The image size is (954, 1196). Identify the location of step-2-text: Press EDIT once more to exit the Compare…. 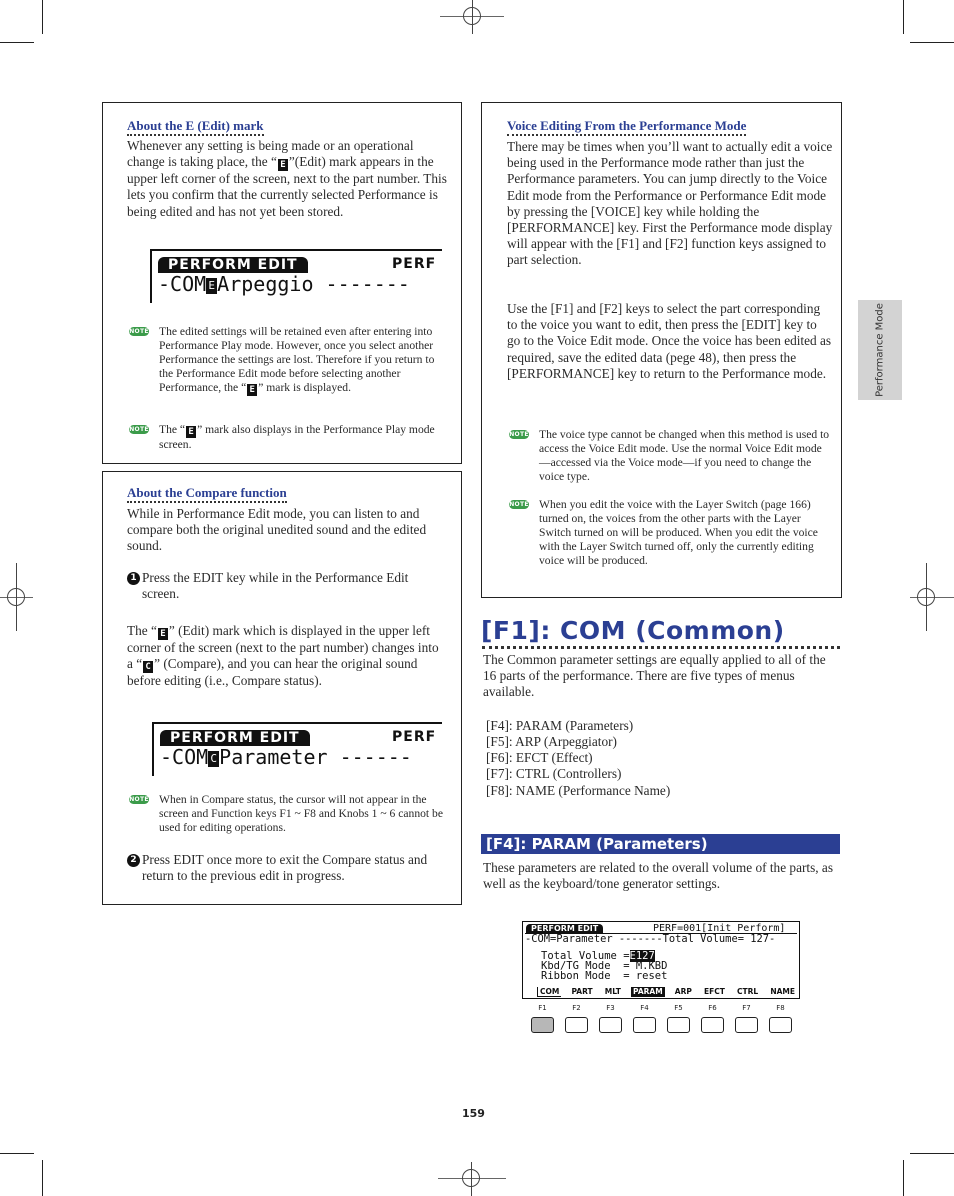
(285, 868).